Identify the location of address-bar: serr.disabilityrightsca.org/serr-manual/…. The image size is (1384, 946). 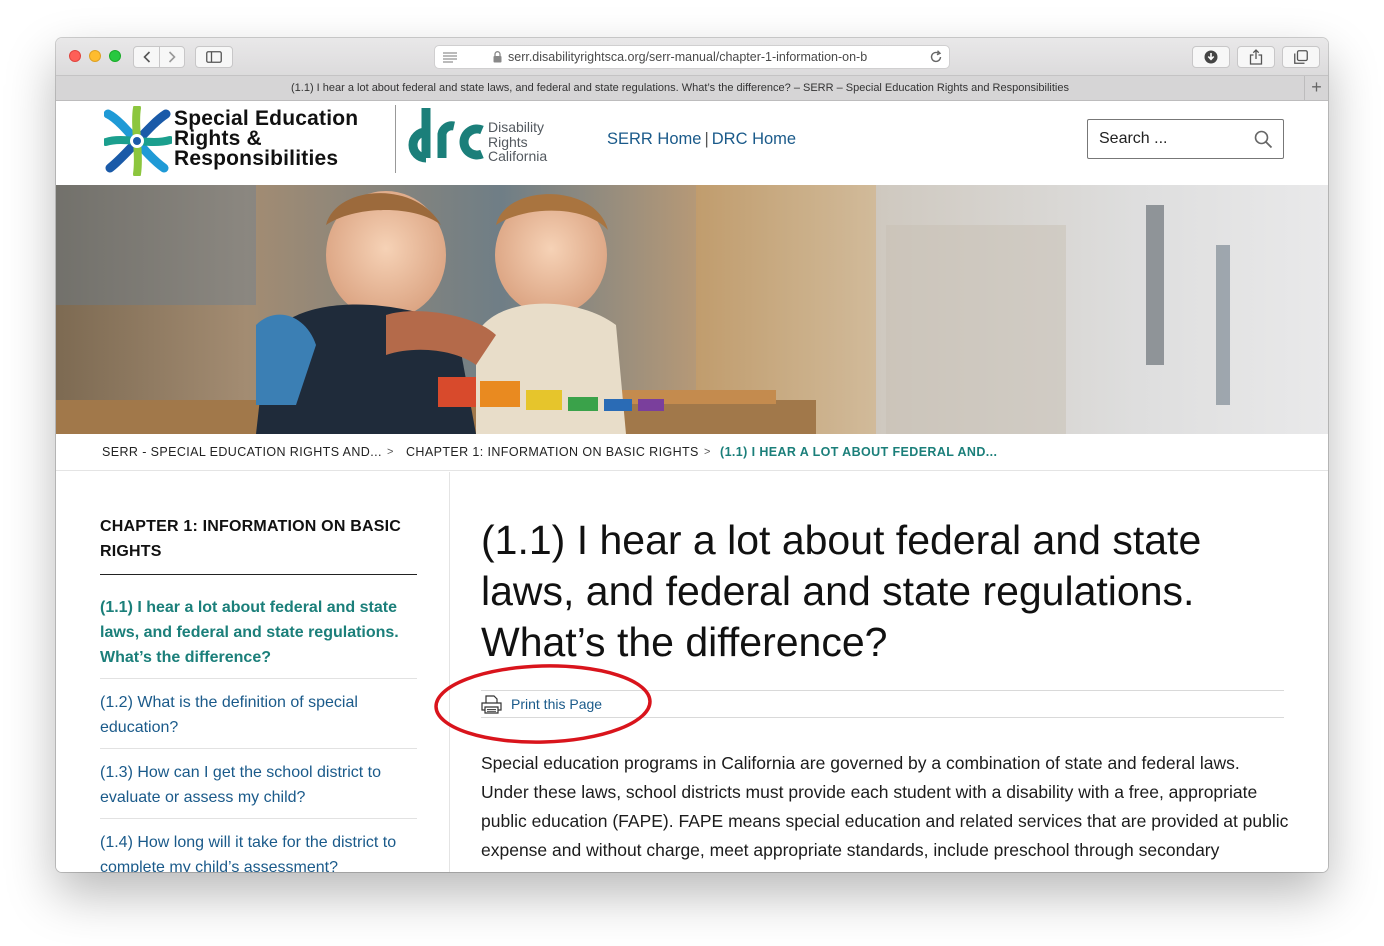
(692, 57).